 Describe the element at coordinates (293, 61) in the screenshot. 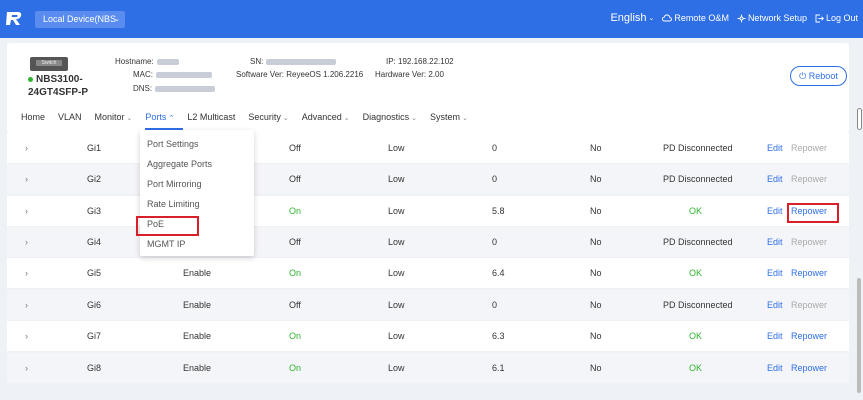

I see `sn-info: SN:` at that location.